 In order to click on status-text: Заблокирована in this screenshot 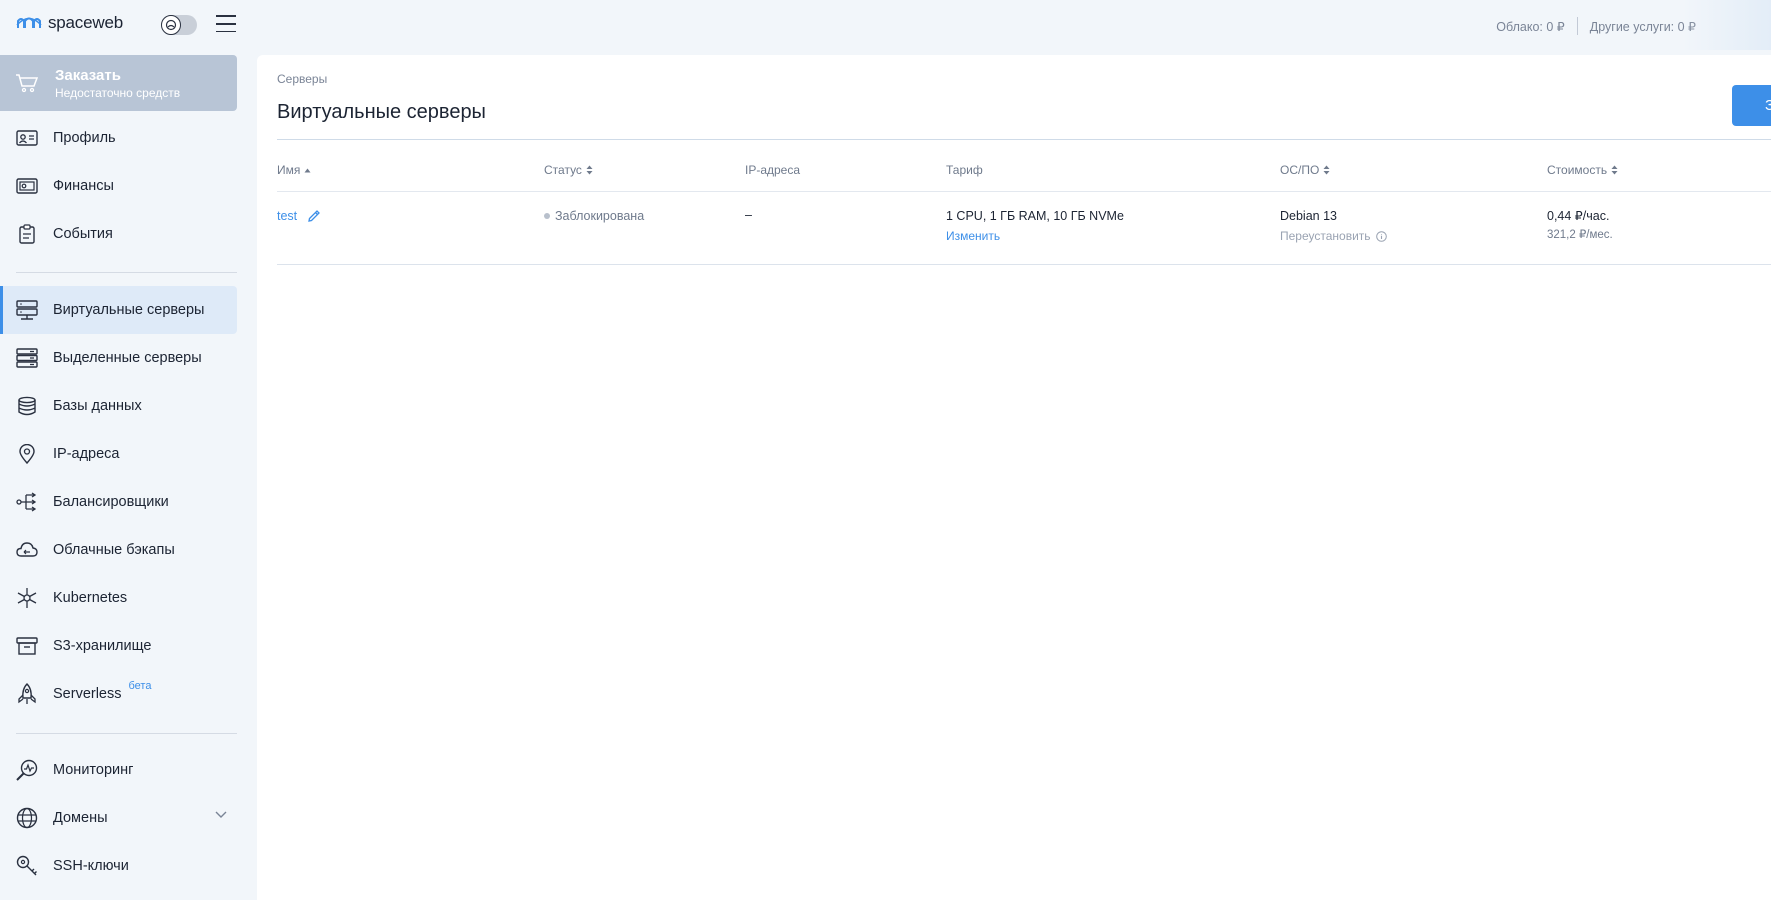, I will do `click(600, 216)`.